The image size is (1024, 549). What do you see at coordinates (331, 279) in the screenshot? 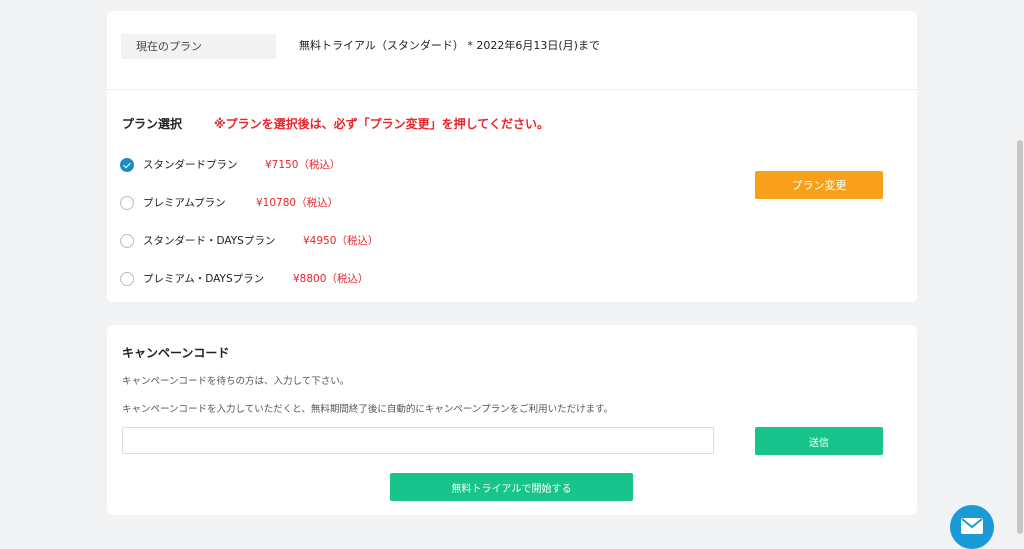
I see `plan-option-price: ¥8800（税込）` at bounding box center [331, 279].